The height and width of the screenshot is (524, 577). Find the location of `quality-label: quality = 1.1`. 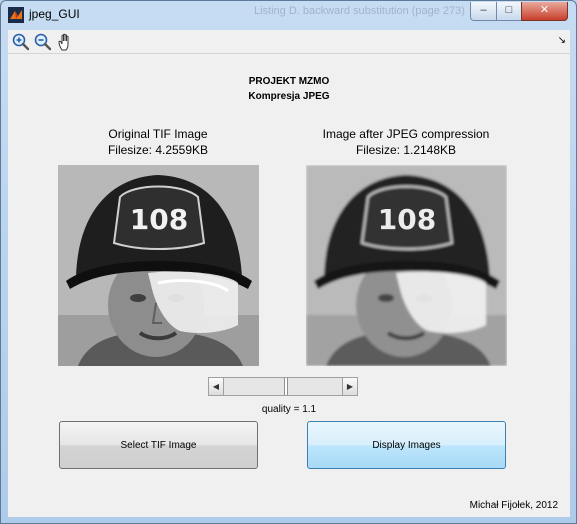

quality-label: quality = 1.1 is located at coordinates (289, 409).